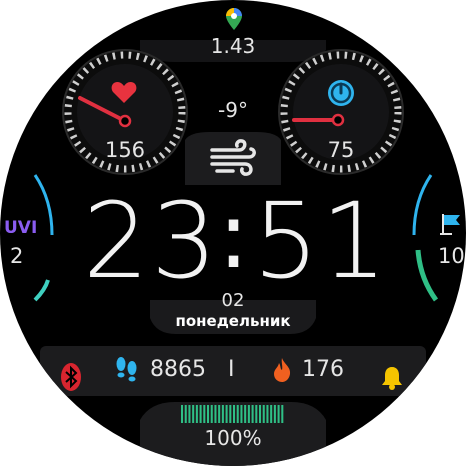  What do you see at coordinates (125, 150) in the screenshot?
I see `heart-rate-value: 156` at bounding box center [125, 150].